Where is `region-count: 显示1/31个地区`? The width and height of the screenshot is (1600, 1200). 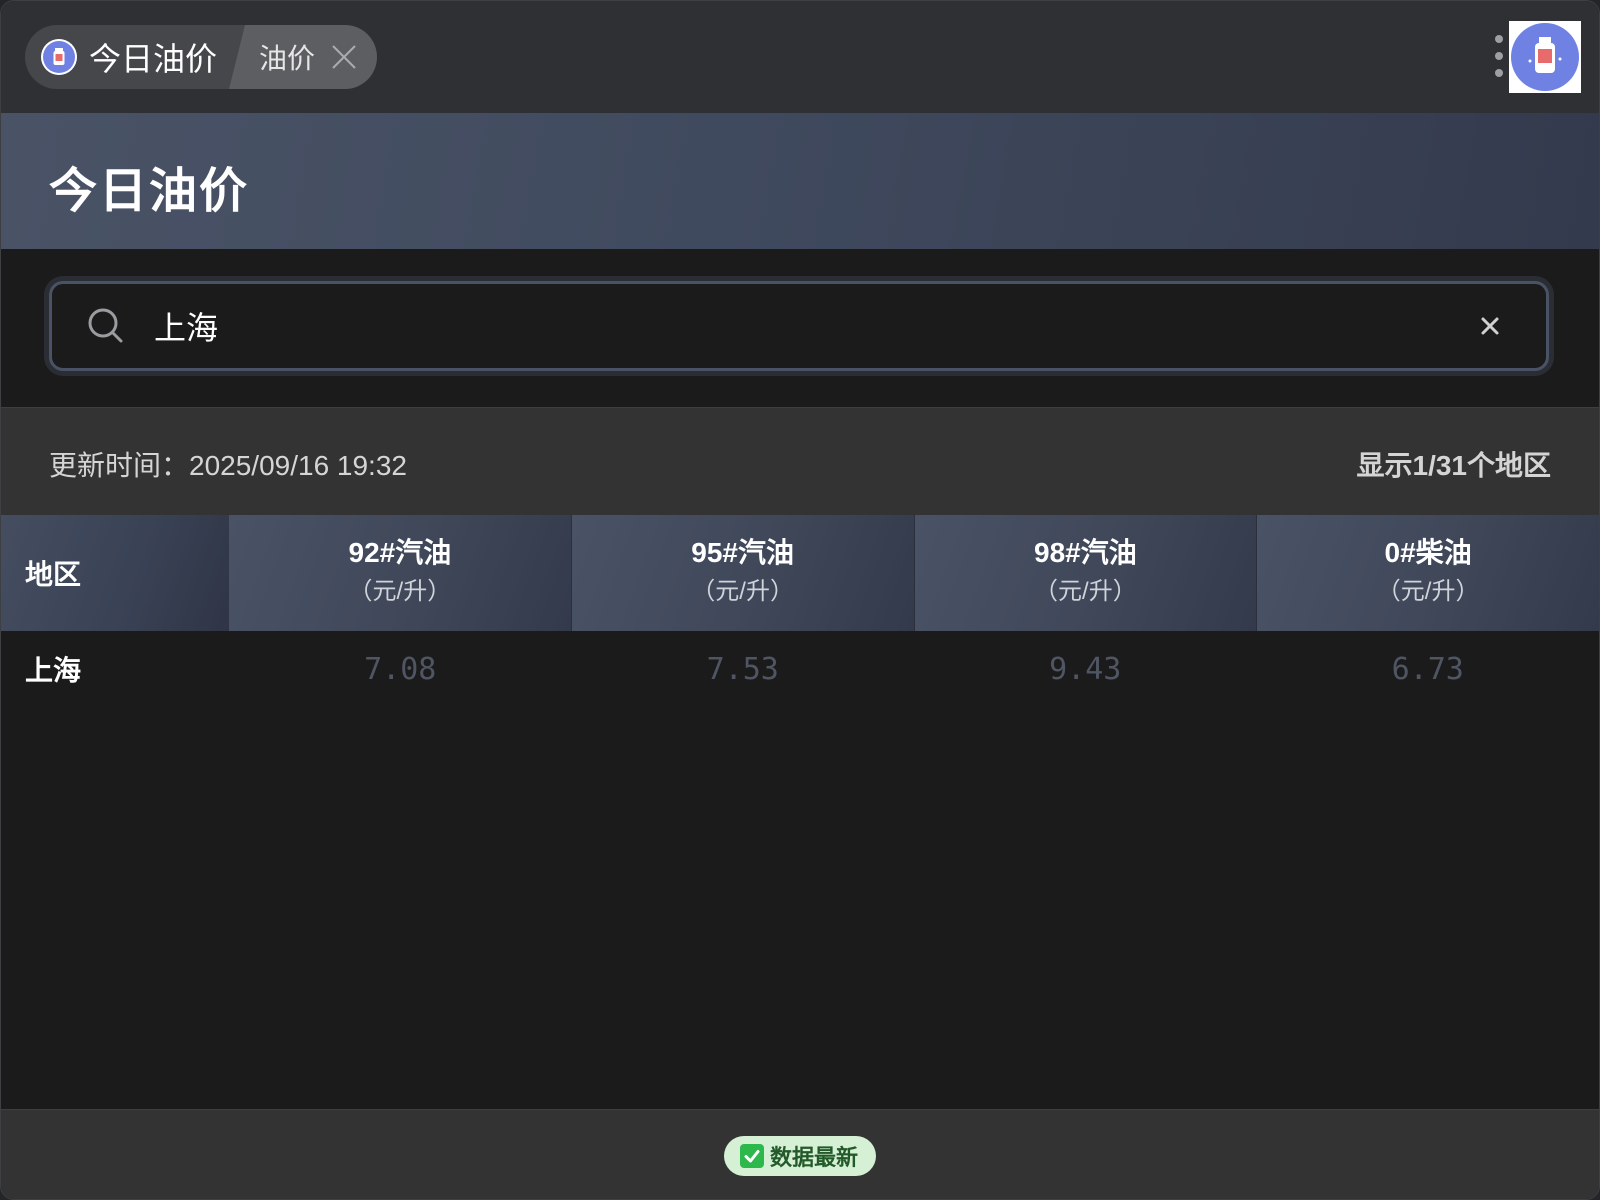
region-count: 显示1/31个地区 is located at coordinates (1454, 465).